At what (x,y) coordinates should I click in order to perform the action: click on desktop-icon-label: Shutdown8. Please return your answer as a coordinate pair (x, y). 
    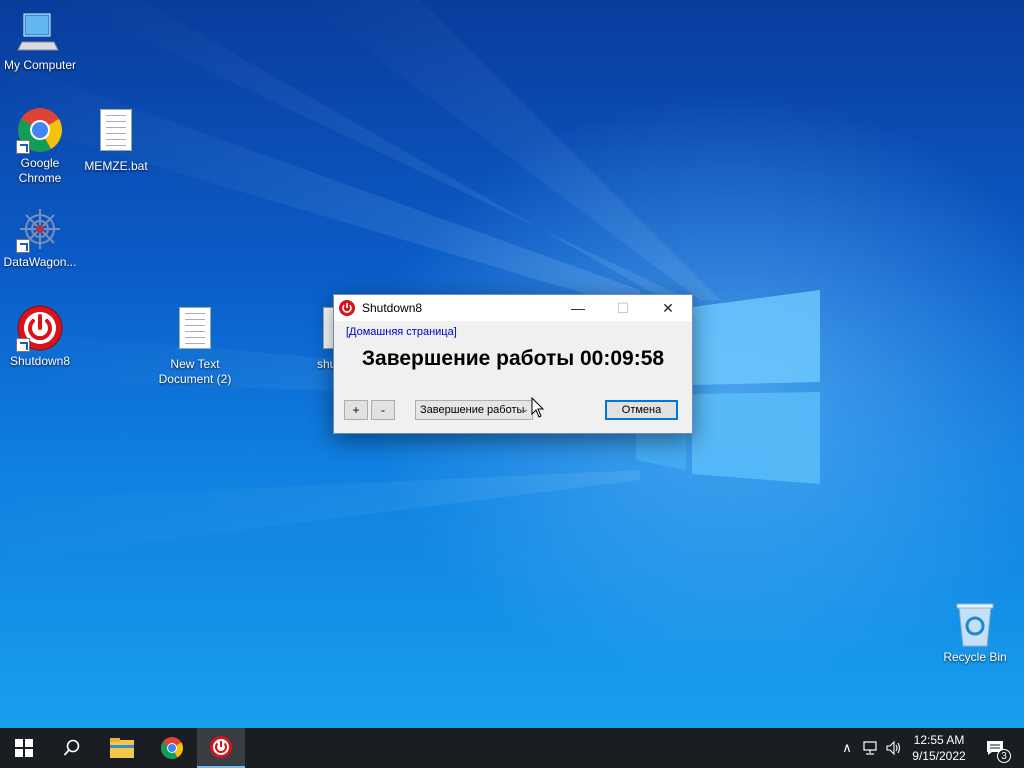
    Looking at the image, I should click on (40, 361).